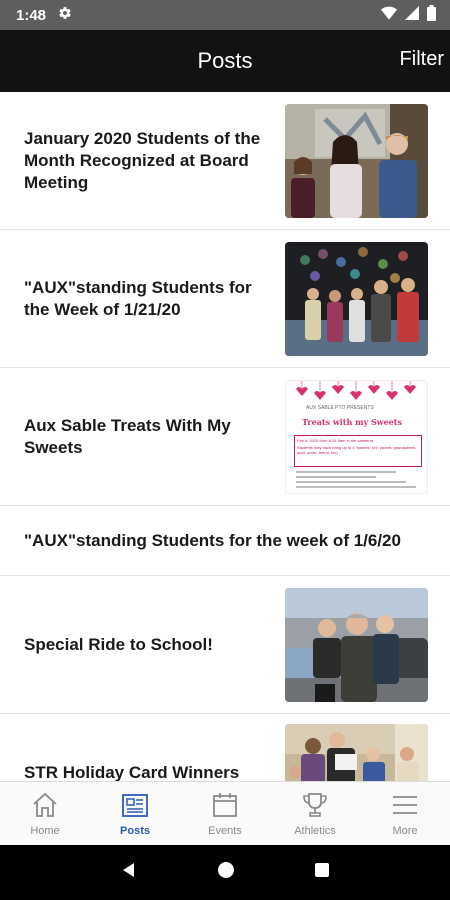 The image size is (450, 900). Describe the element at coordinates (405, 831) in the screenshot. I see `tab-label: More` at that location.